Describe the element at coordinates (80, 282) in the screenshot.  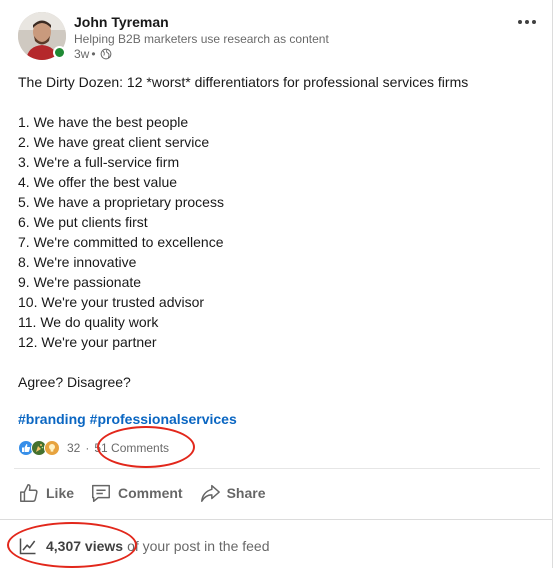
I see `list-item: 9. We're passionate` at that location.